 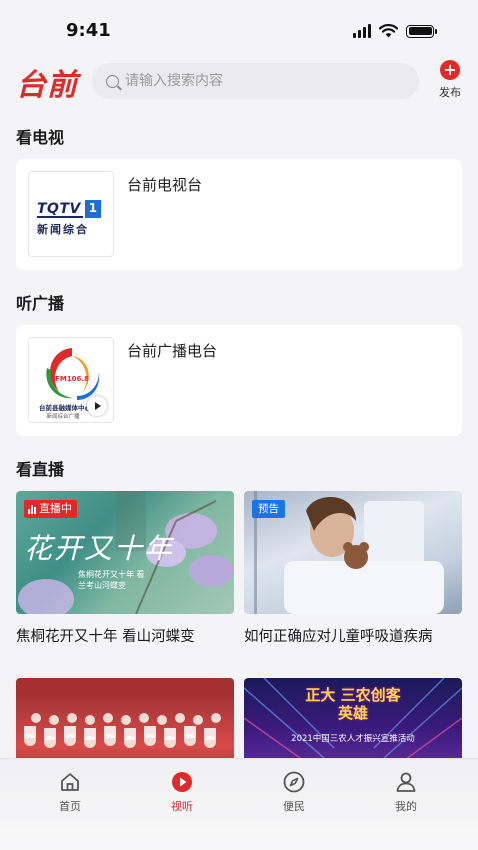 What do you see at coordinates (165, 185) in the screenshot?
I see `tv-channel-title: 台前电视台` at bounding box center [165, 185].